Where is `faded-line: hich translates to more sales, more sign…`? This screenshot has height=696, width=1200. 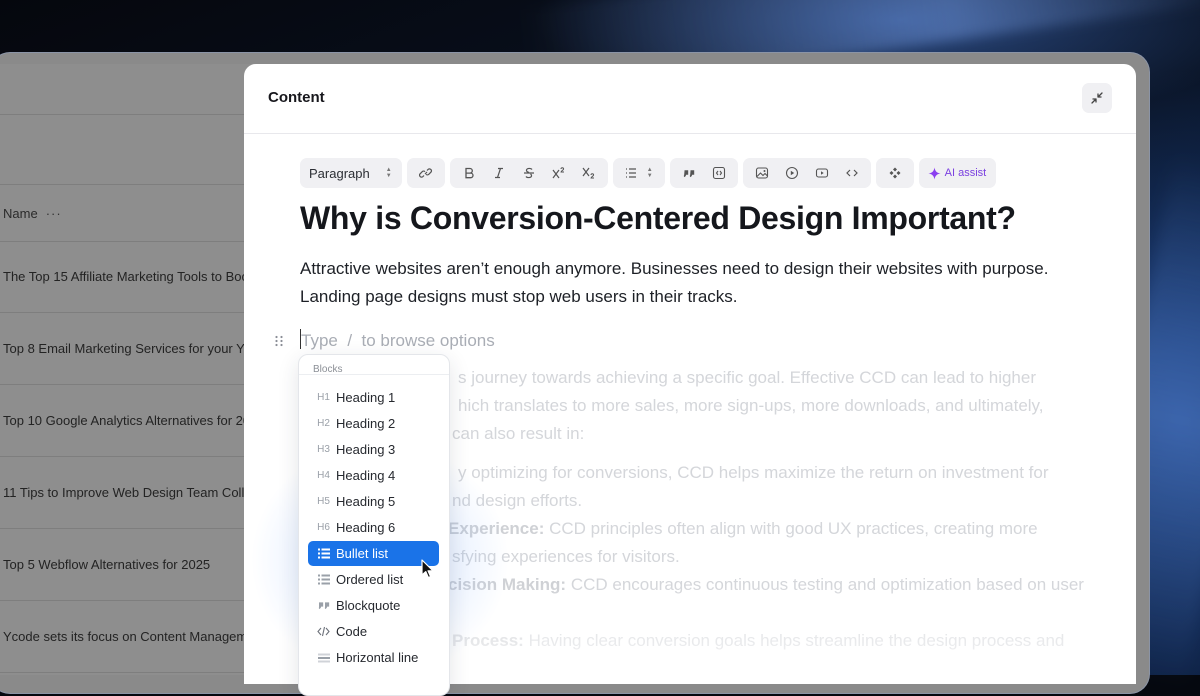
faded-line: hich translates to more sales, more sign… is located at coordinates (751, 405).